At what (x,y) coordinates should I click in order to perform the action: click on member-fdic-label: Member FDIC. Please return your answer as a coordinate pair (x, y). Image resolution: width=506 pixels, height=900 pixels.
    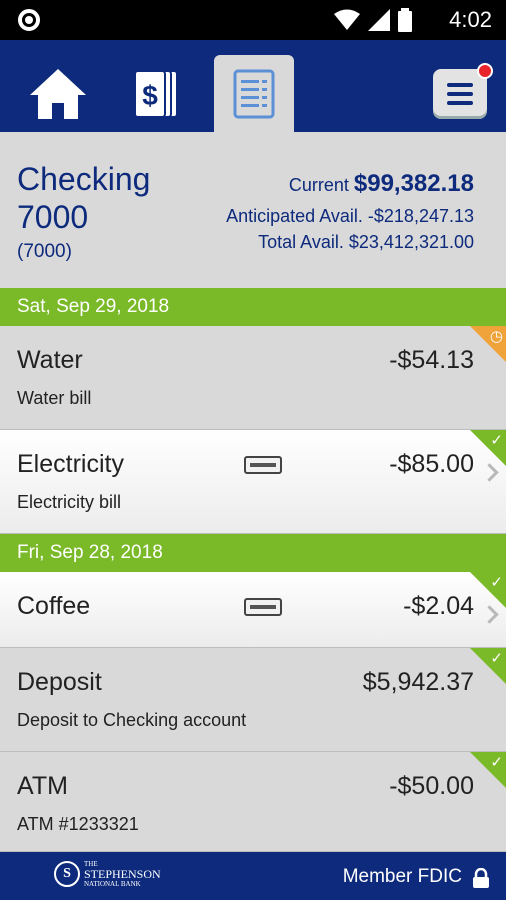
    Looking at the image, I should click on (402, 876).